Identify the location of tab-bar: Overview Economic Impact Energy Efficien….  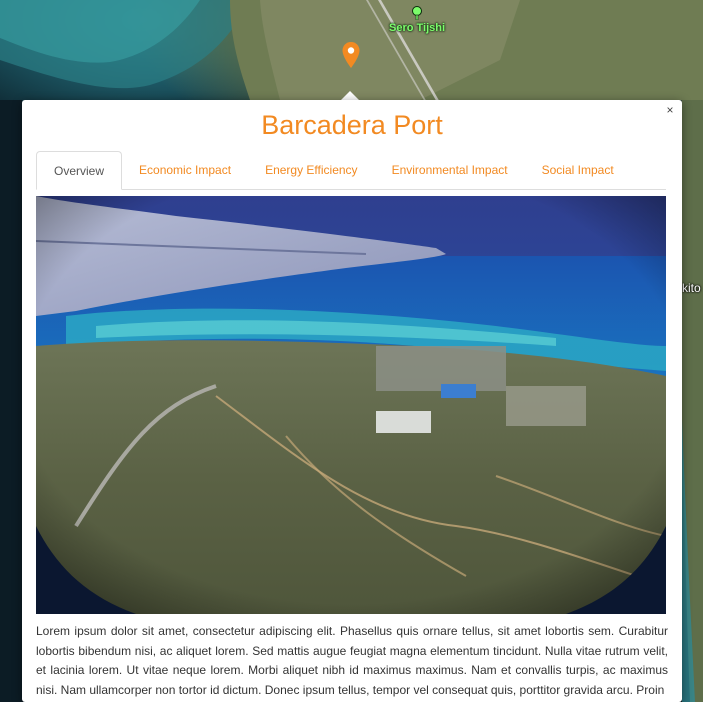
(351, 170).